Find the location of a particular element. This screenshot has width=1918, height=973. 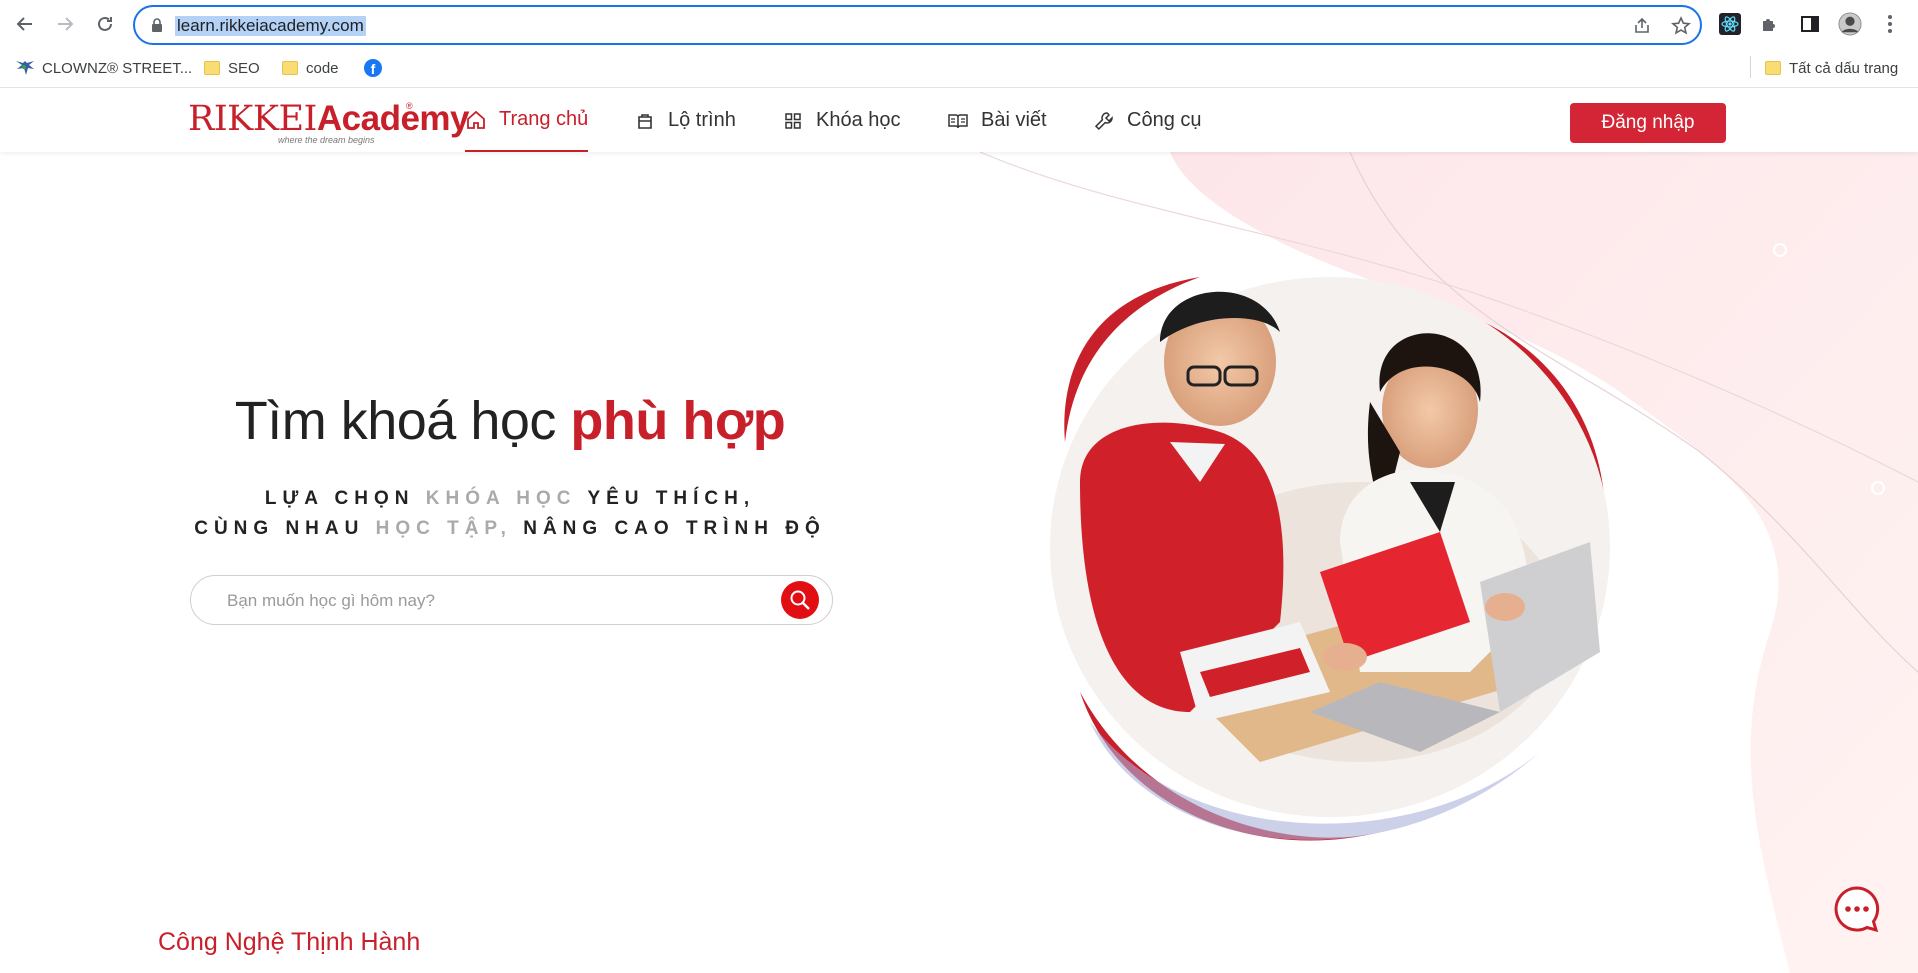

nav-roadmap: Lộ trình is located at coordinates (685, 120).